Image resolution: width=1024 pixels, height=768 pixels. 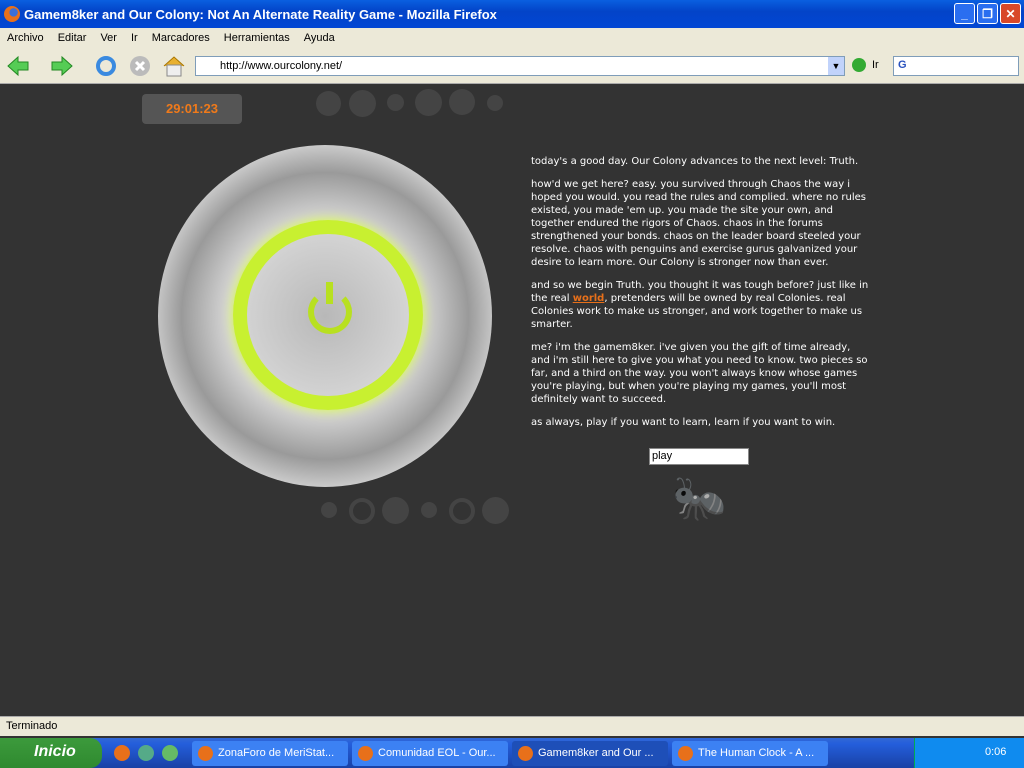 What do you see at coordinates (108, 38) in the screenshot?
I see `menu-ver: Ver` at bounding box center [108, 38].